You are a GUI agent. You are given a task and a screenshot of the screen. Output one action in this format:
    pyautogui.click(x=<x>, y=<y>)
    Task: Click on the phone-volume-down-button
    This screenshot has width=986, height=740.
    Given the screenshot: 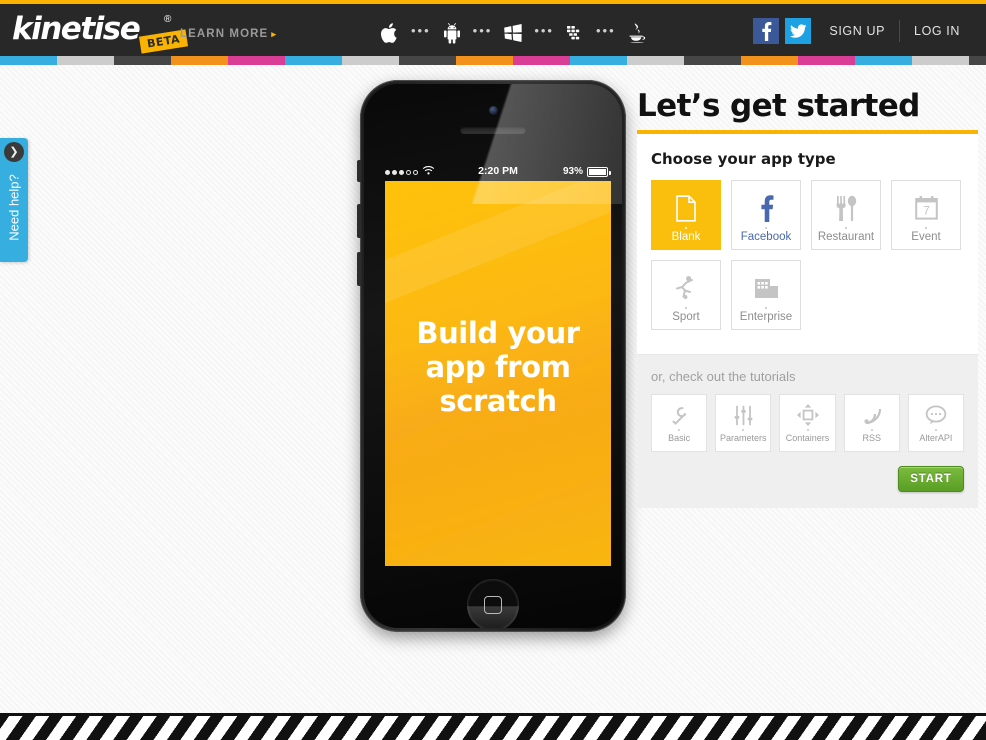 What is the action you would take?
    pyautogui.click(x=359, y=269)
    